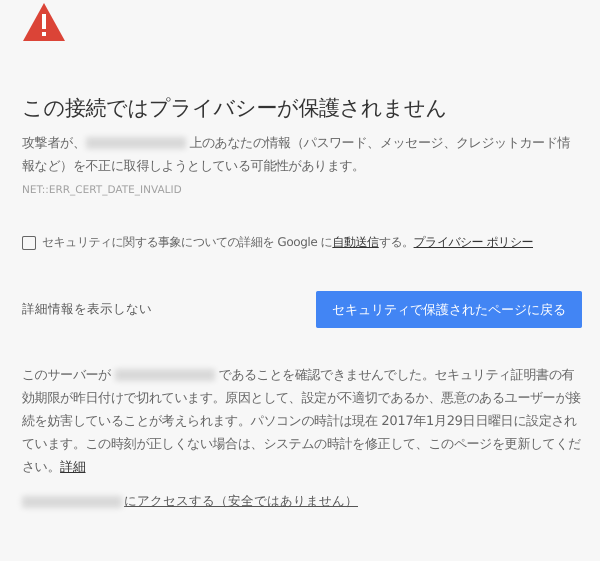 The image size is (600, 561). Describe the element at coordinates (29, 243) in the screenshot. I see `checkbox` at that location.